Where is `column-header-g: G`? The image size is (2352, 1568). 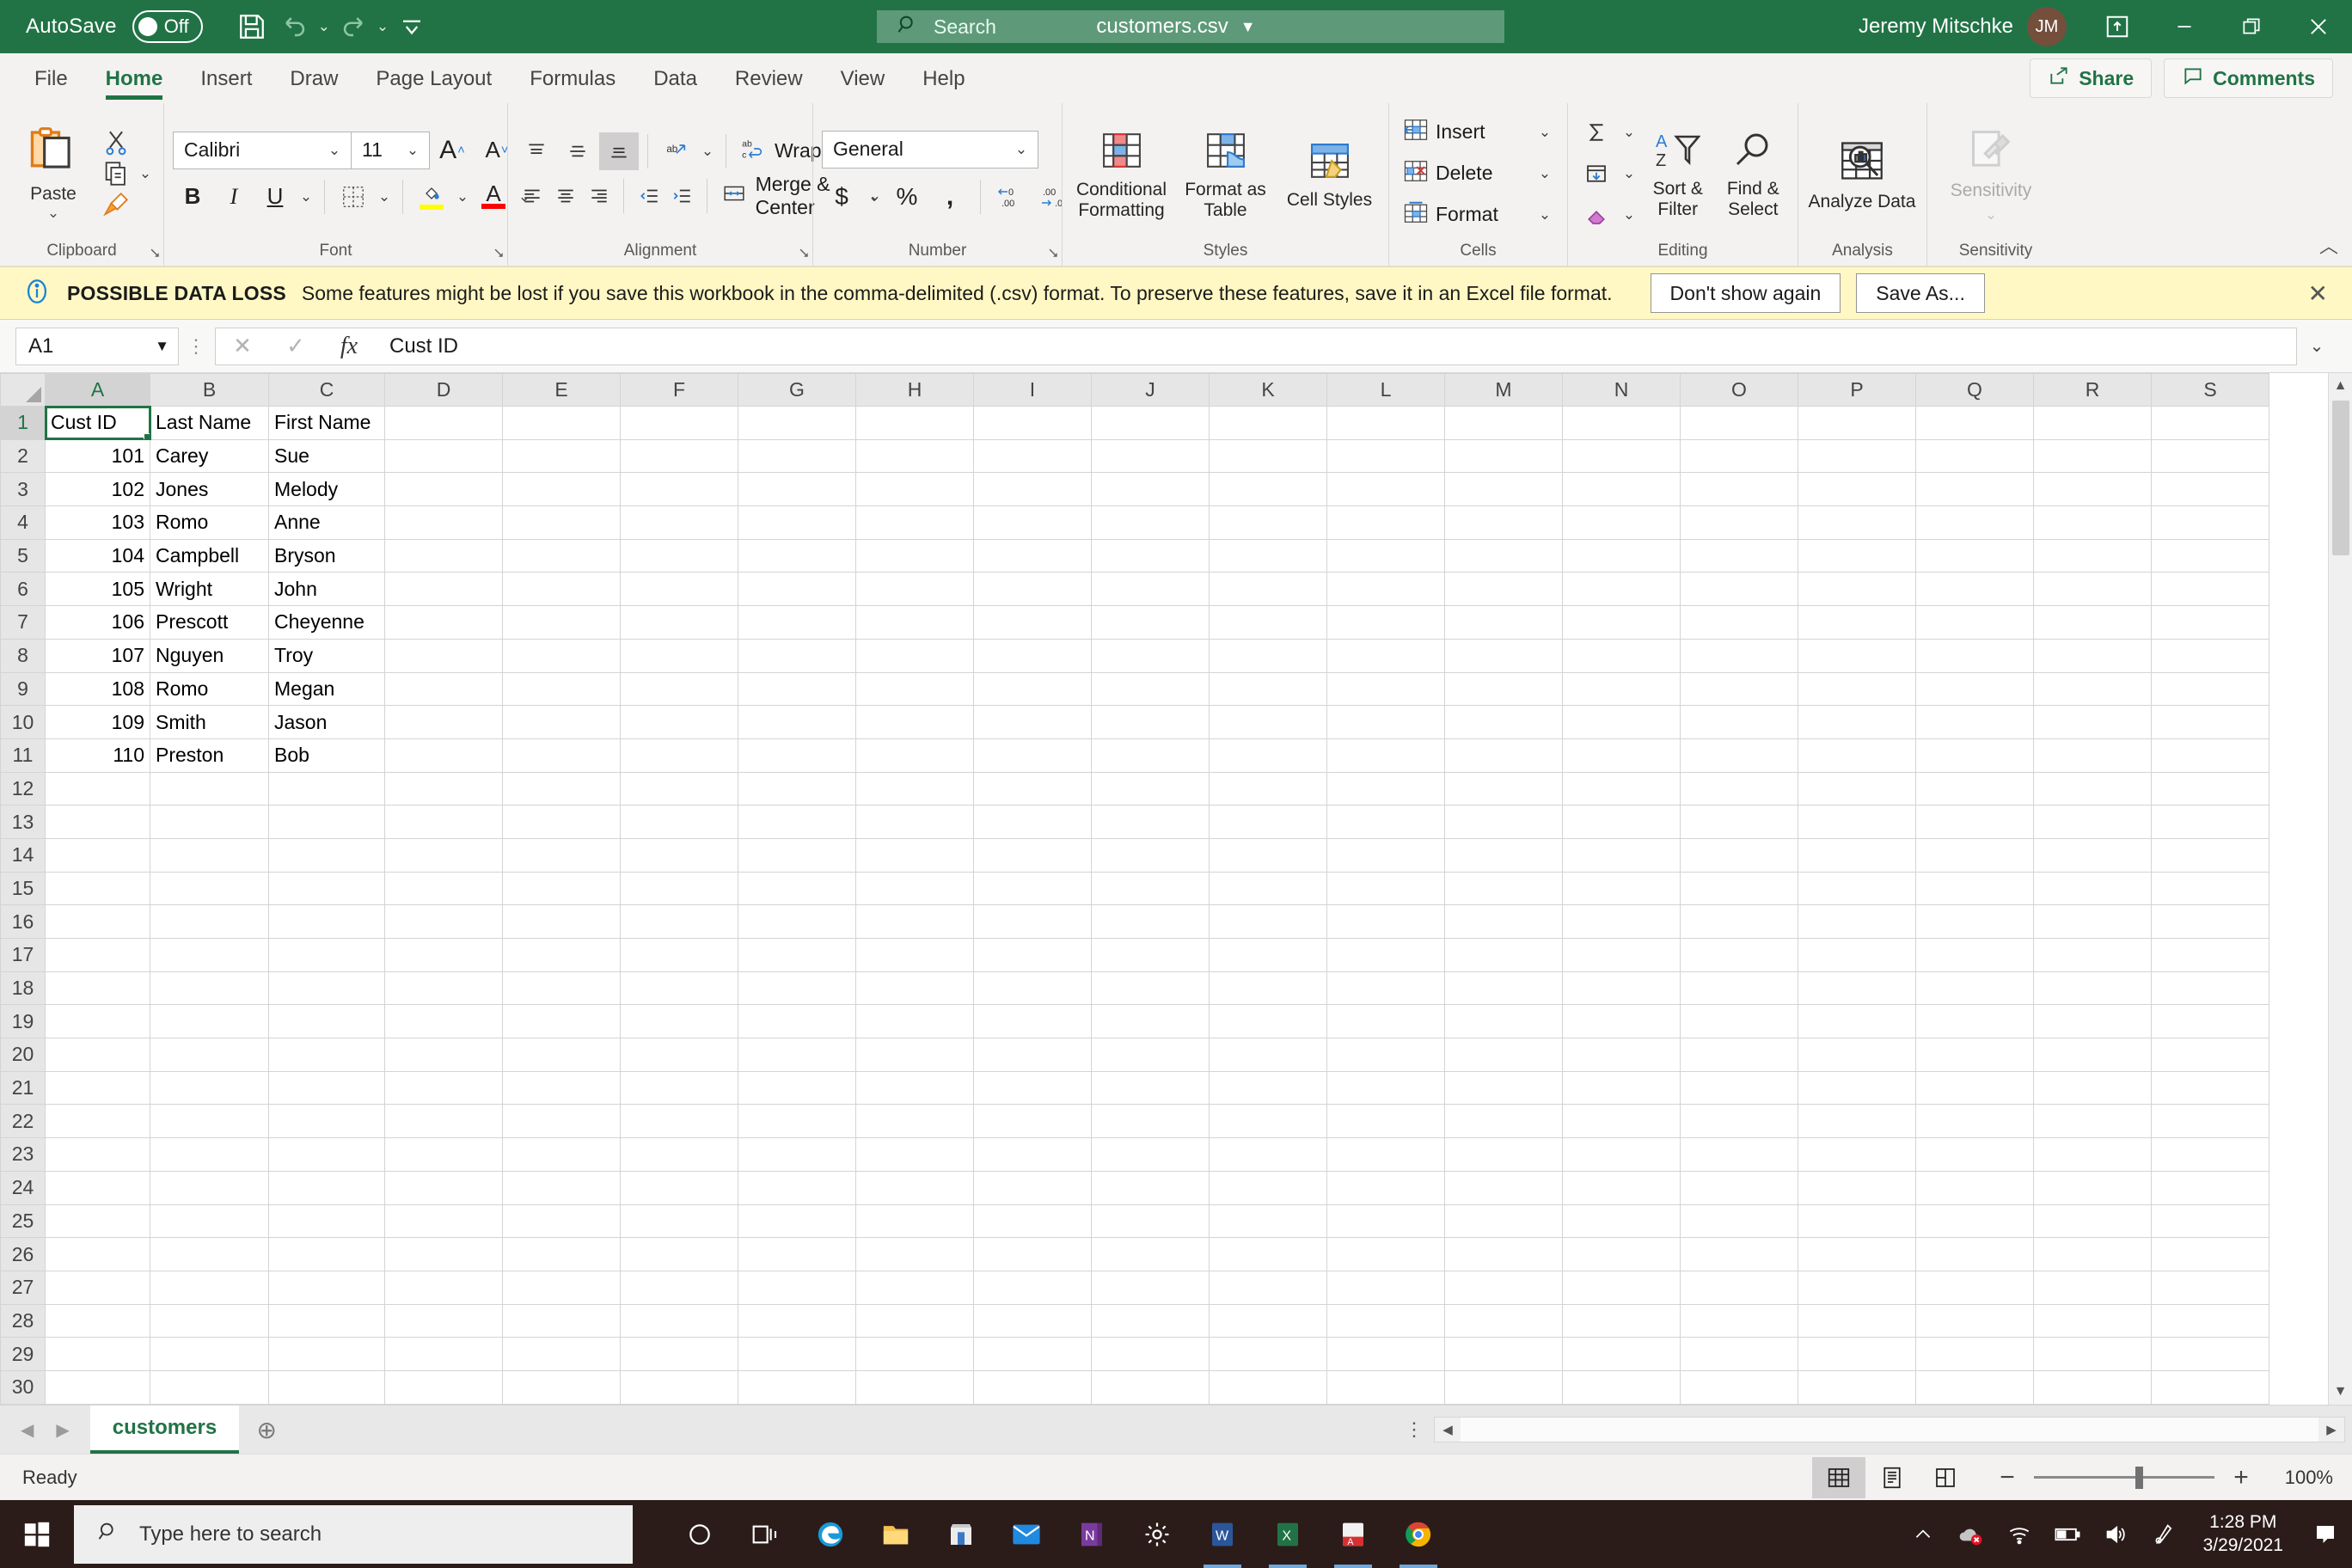
column-header-g: G is located at coordinates (797, 390).